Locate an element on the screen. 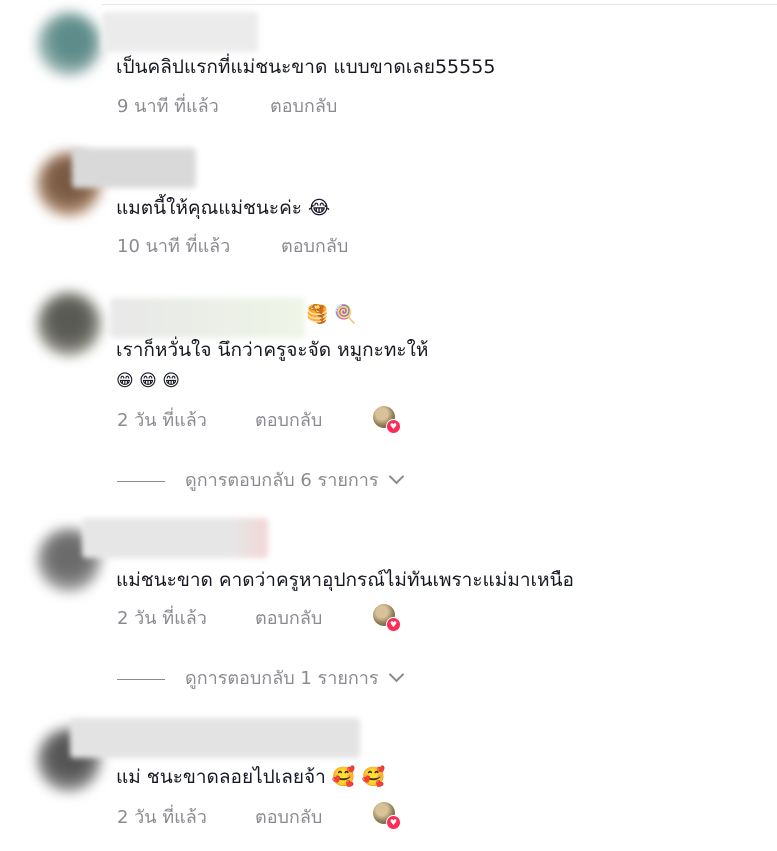 The width and height of the screenshot is (777, 851). view-replies-button: ดูการตอบกลับ 1 รายการ is located at coordinates (260, 677).